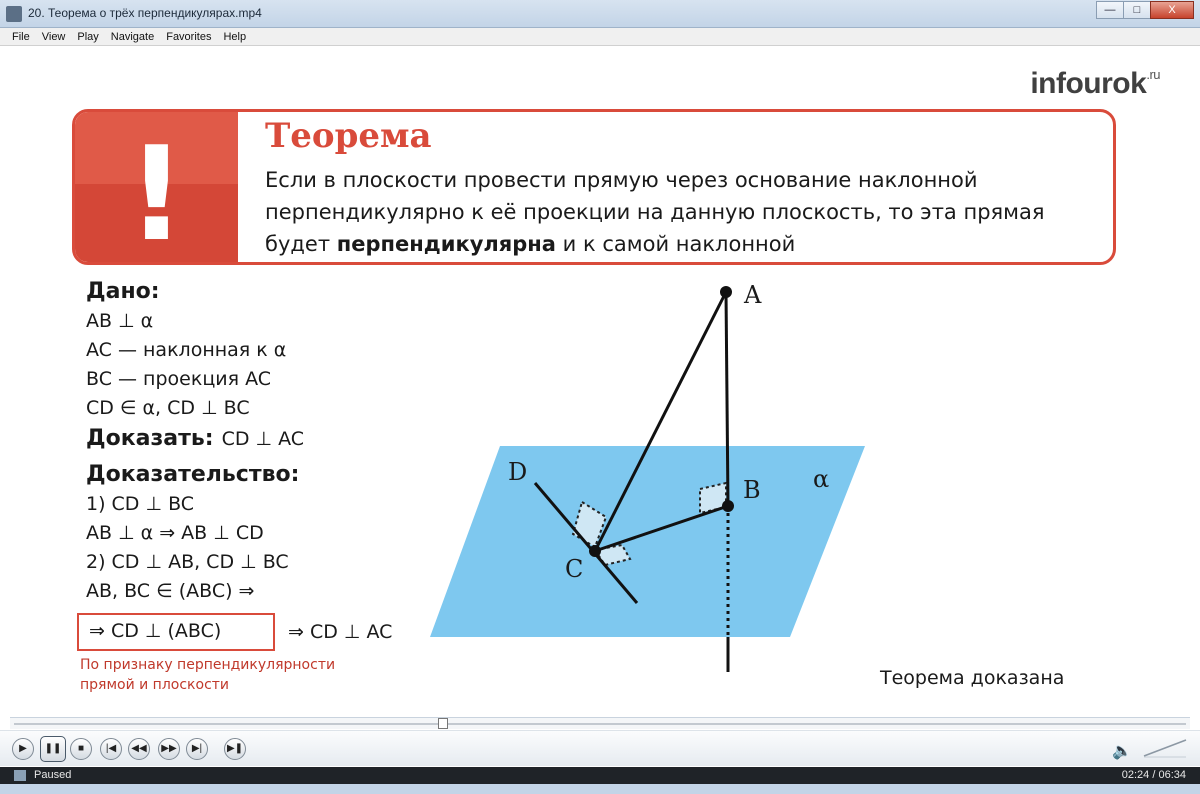  What do you see at coordinates (752, 490) in the screenshot?
I see `label-b: B` at bounding box center [752, 490].